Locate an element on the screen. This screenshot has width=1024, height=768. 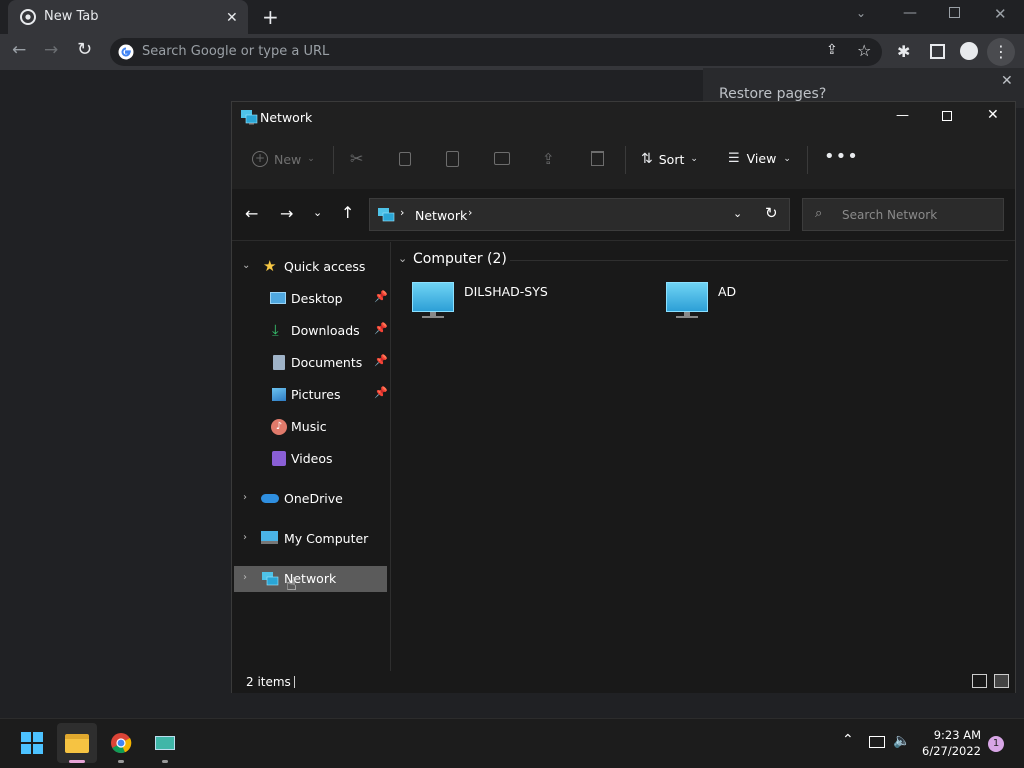
search-icon: ⌕ is located at coordinates (819, 213).